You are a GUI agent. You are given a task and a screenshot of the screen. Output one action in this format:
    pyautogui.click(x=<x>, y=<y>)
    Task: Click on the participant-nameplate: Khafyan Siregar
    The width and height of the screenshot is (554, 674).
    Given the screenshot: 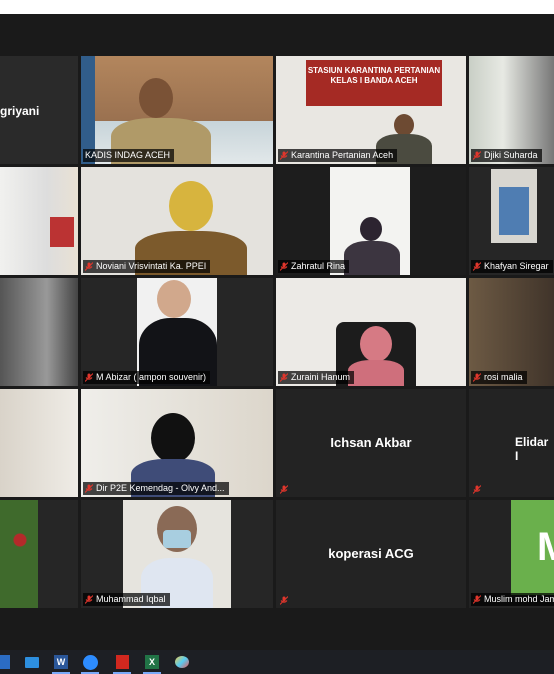 What is the action you would take?
    pyautogui.click(x=512, y=266)
    